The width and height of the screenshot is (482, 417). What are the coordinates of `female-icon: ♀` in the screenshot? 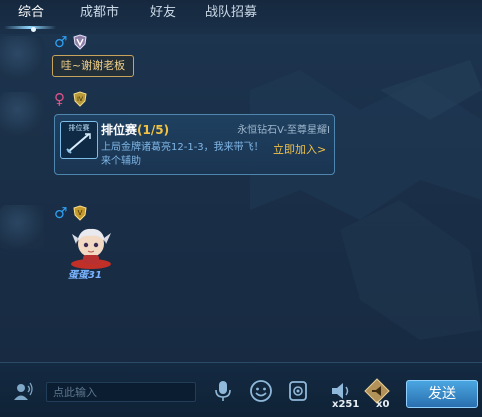 It's located at (59, 99).